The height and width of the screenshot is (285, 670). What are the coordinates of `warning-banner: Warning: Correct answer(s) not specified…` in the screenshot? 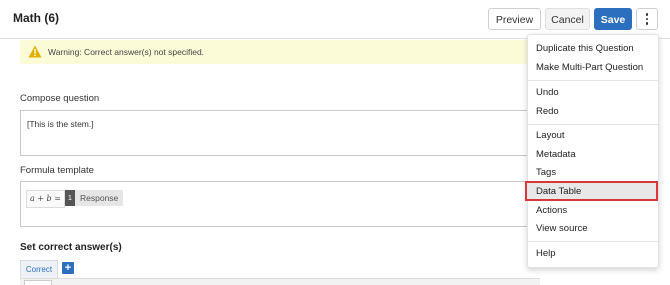 It's located at (275, 52).